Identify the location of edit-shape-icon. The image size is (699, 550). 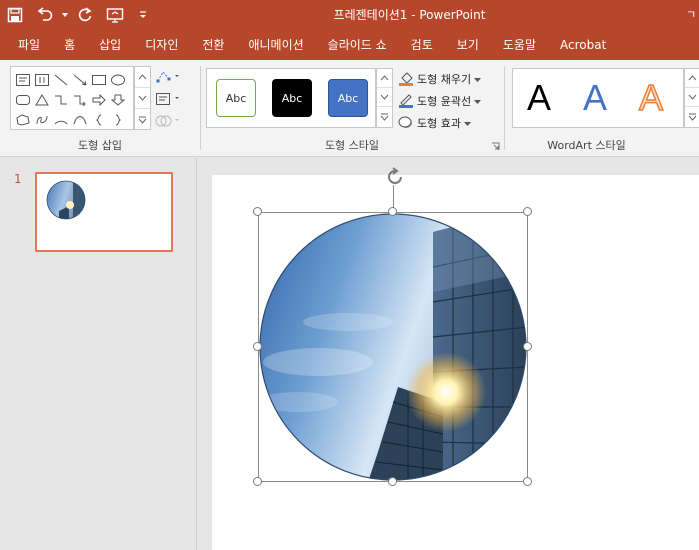
(175, 77).